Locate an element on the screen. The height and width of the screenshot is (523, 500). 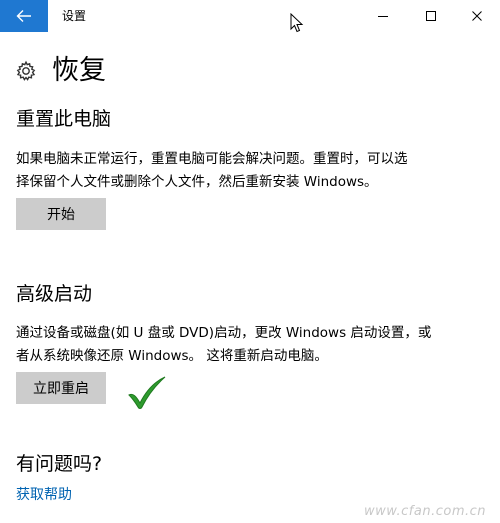
gear-icon is located at coordinates (26, 71).